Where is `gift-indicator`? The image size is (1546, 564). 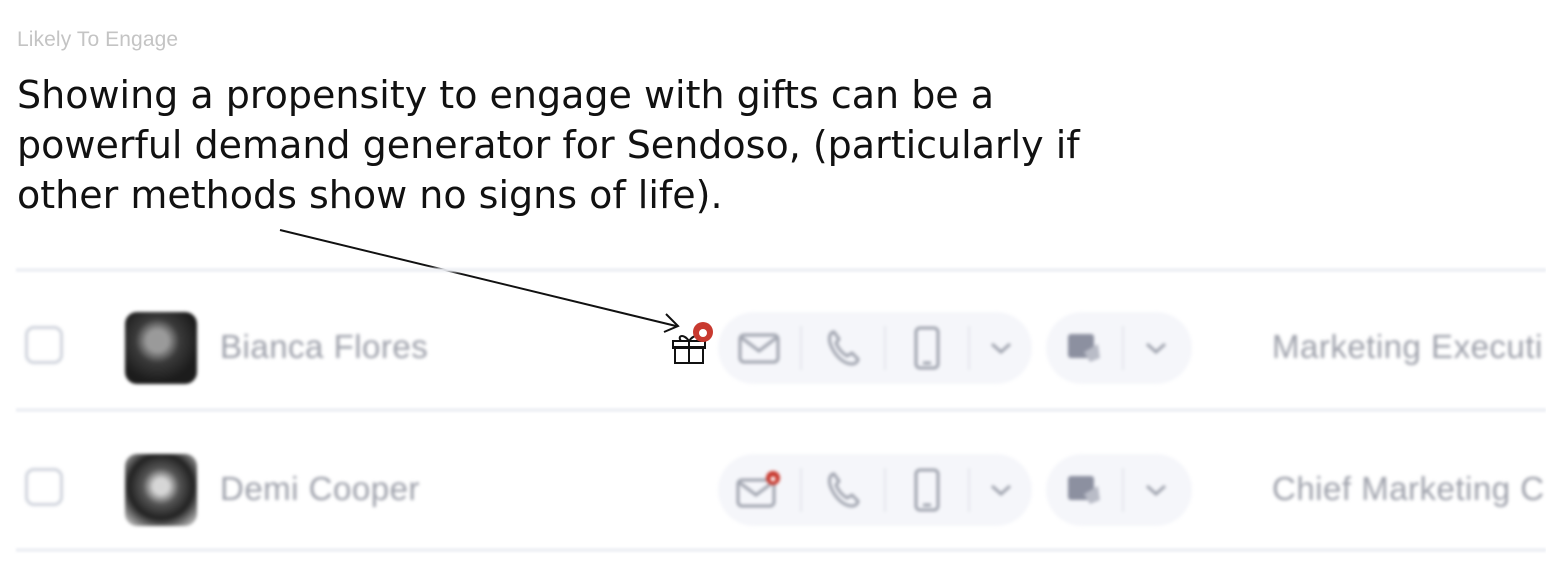
gift-indicator is located at coordinates (692, 345).